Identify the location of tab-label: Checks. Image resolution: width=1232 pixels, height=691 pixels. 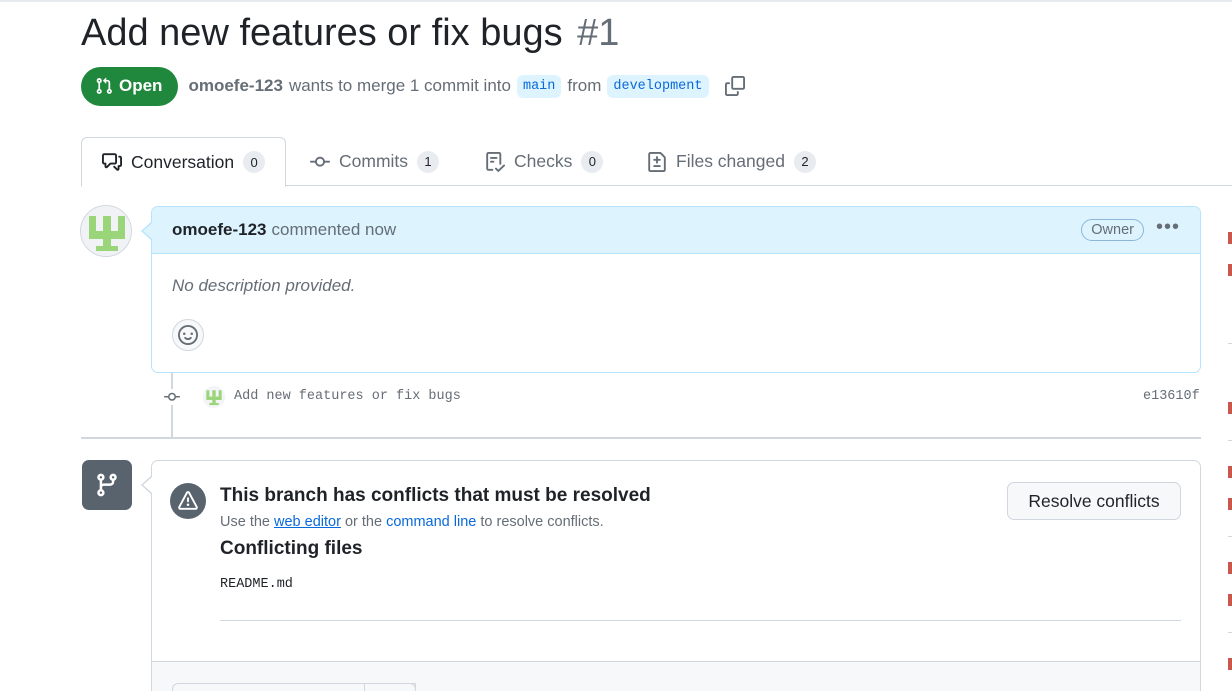
(543, 161).